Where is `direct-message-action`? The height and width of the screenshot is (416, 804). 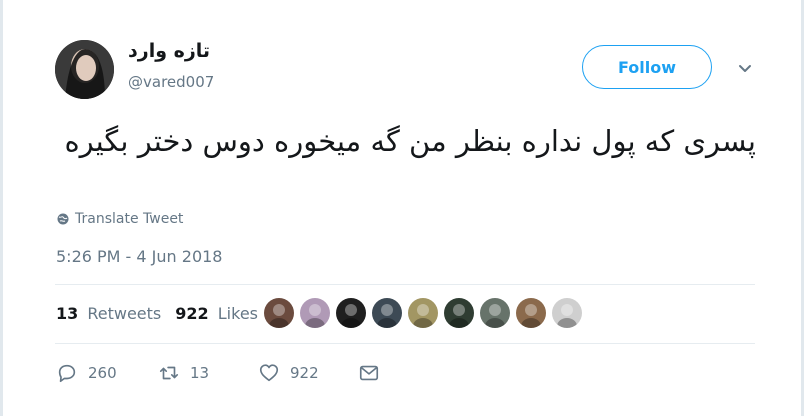 direct-message-action is located at coordinates (369, 373).